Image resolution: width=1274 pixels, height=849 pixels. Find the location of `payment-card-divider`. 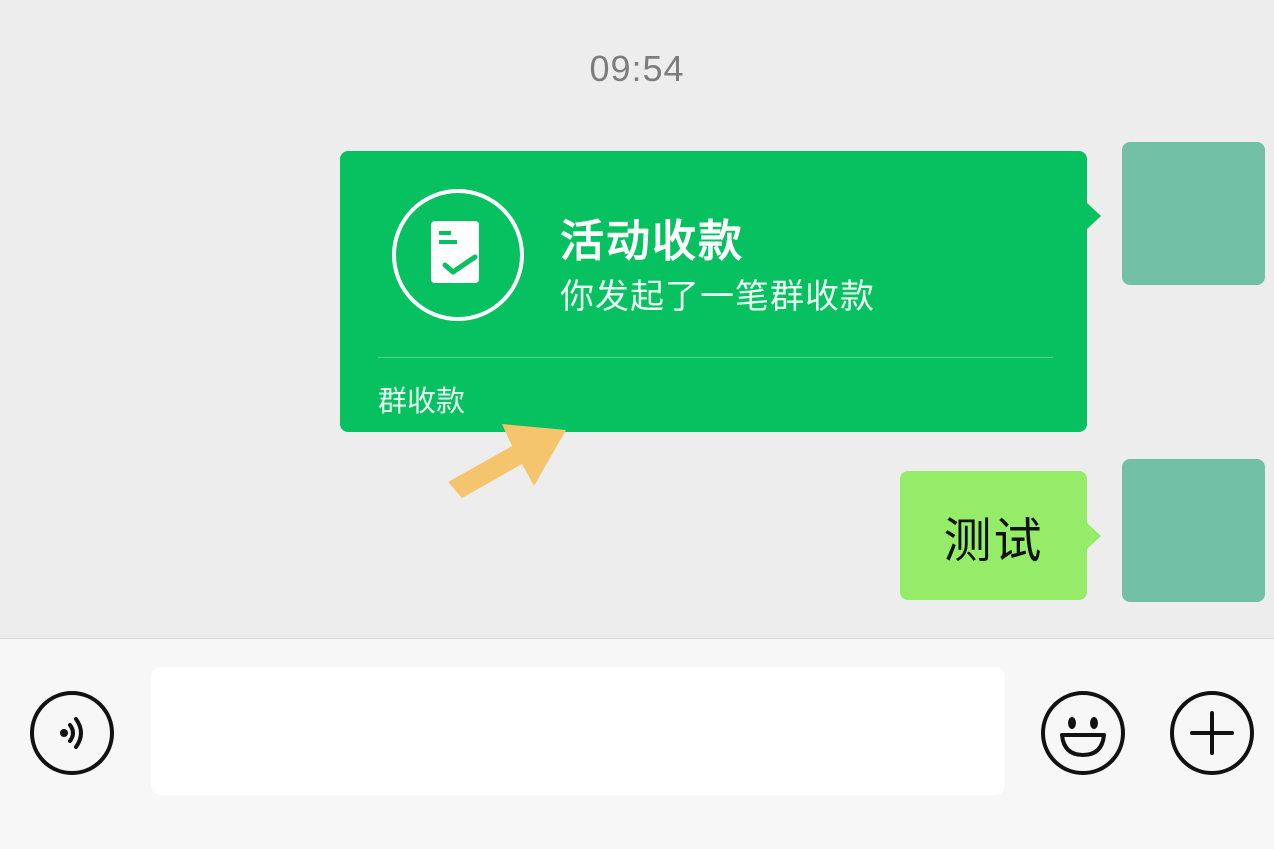

payment-card-divider is located at coordinates (715, 357).